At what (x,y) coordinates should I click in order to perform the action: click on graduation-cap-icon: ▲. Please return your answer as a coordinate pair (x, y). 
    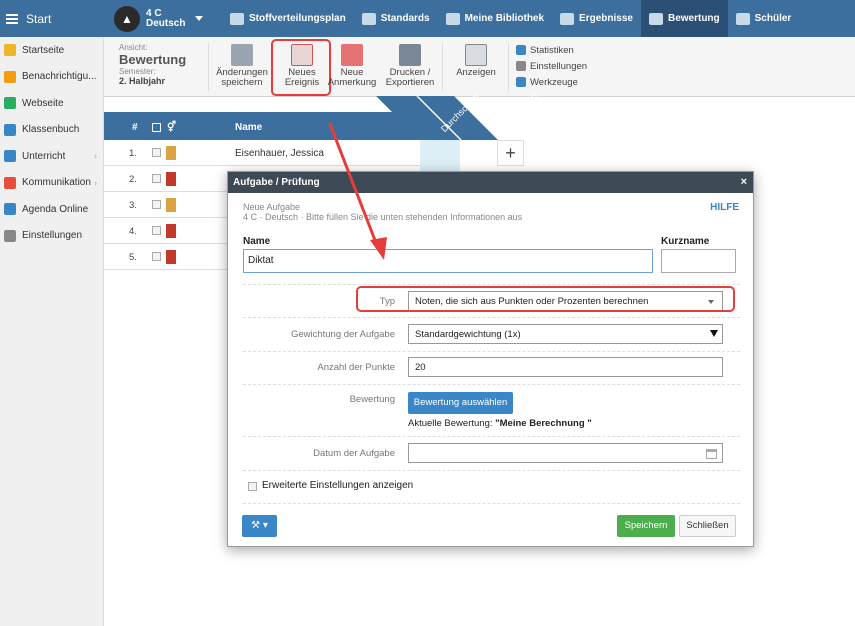
    Looking at the image, I should click on (127, 18).